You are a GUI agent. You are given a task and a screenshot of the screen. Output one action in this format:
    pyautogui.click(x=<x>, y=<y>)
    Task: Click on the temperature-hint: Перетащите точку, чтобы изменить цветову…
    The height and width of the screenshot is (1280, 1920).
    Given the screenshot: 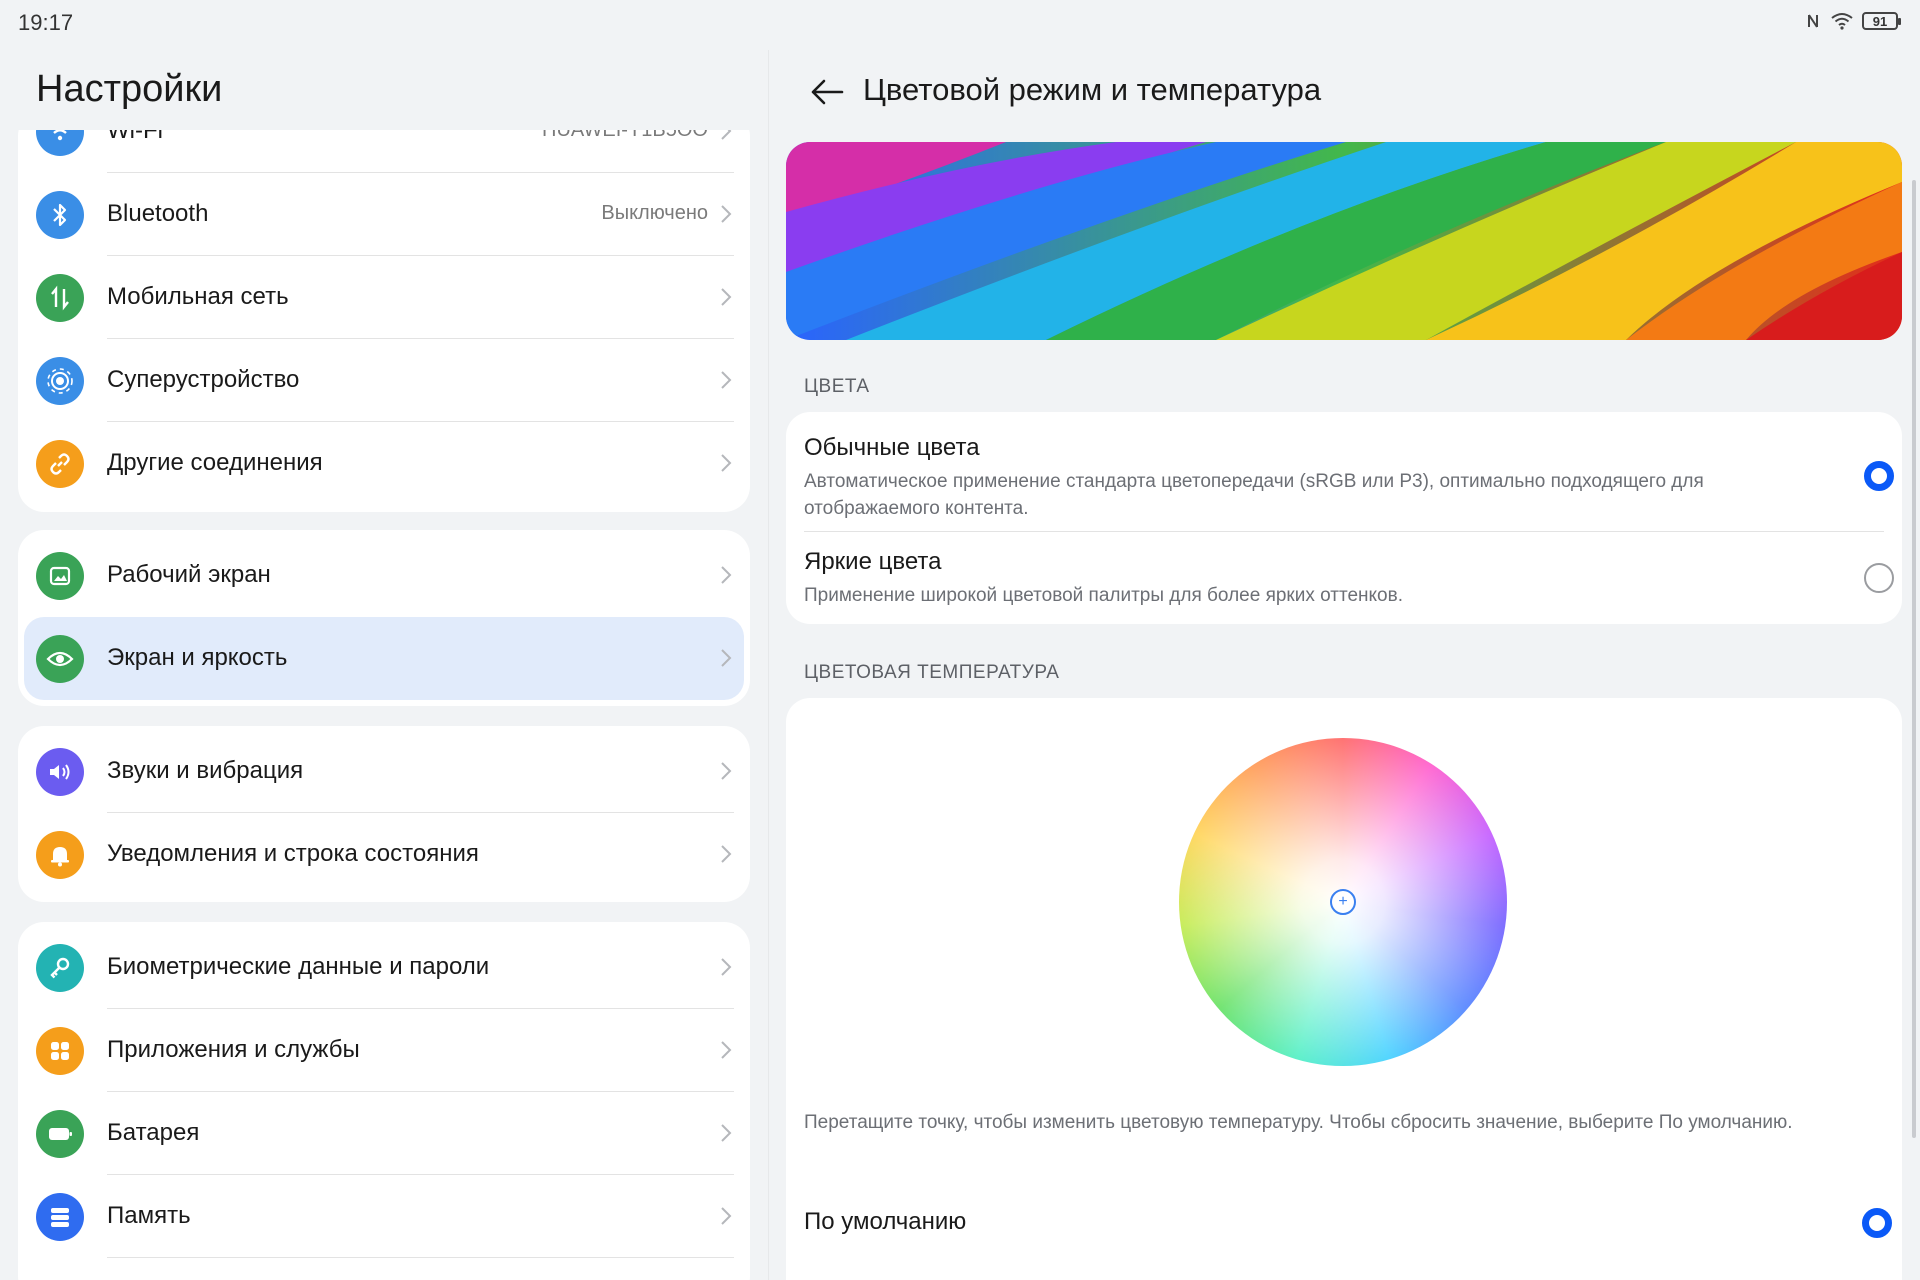 What is the action you would take?
    pyautogui.click(x=1298, y=1122)
    